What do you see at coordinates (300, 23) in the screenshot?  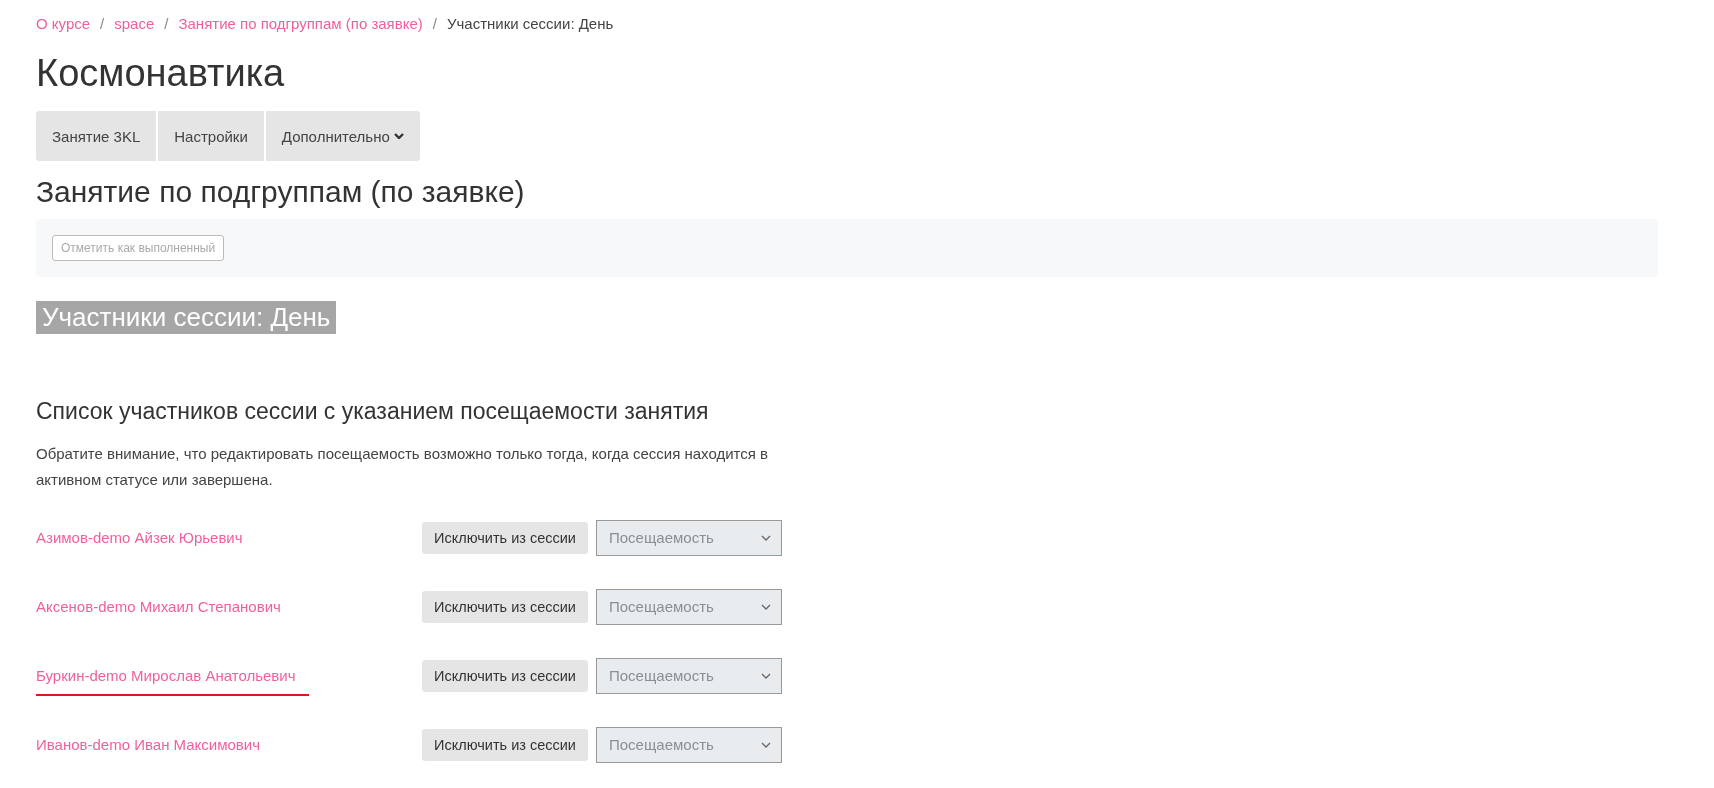 I see `breadcrumb-link: Занятие по подгруппам (по заявке)` at bounding box center [300, 23].